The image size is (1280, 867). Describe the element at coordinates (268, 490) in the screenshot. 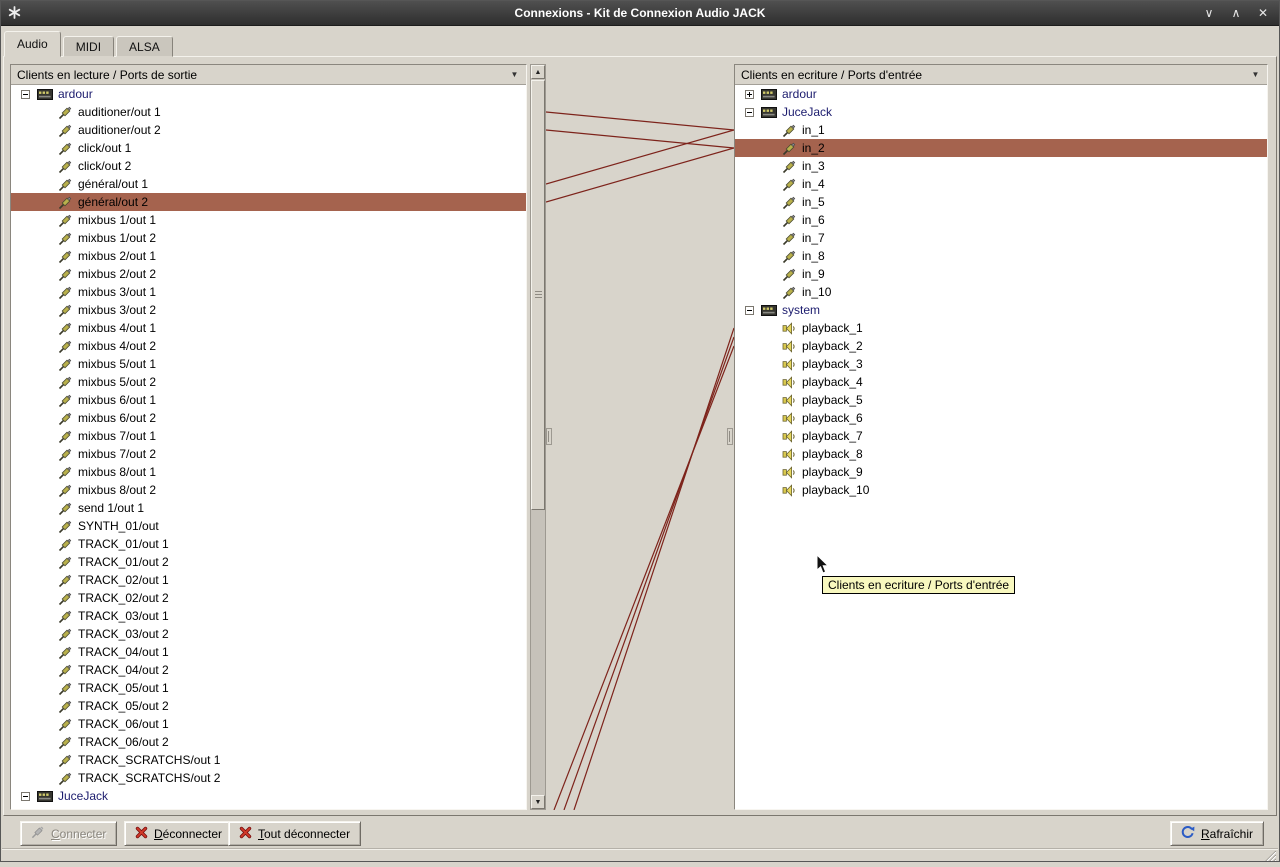

I see `port-row-mixbus 8/out 2: mixbus 8/out 2` at that location.